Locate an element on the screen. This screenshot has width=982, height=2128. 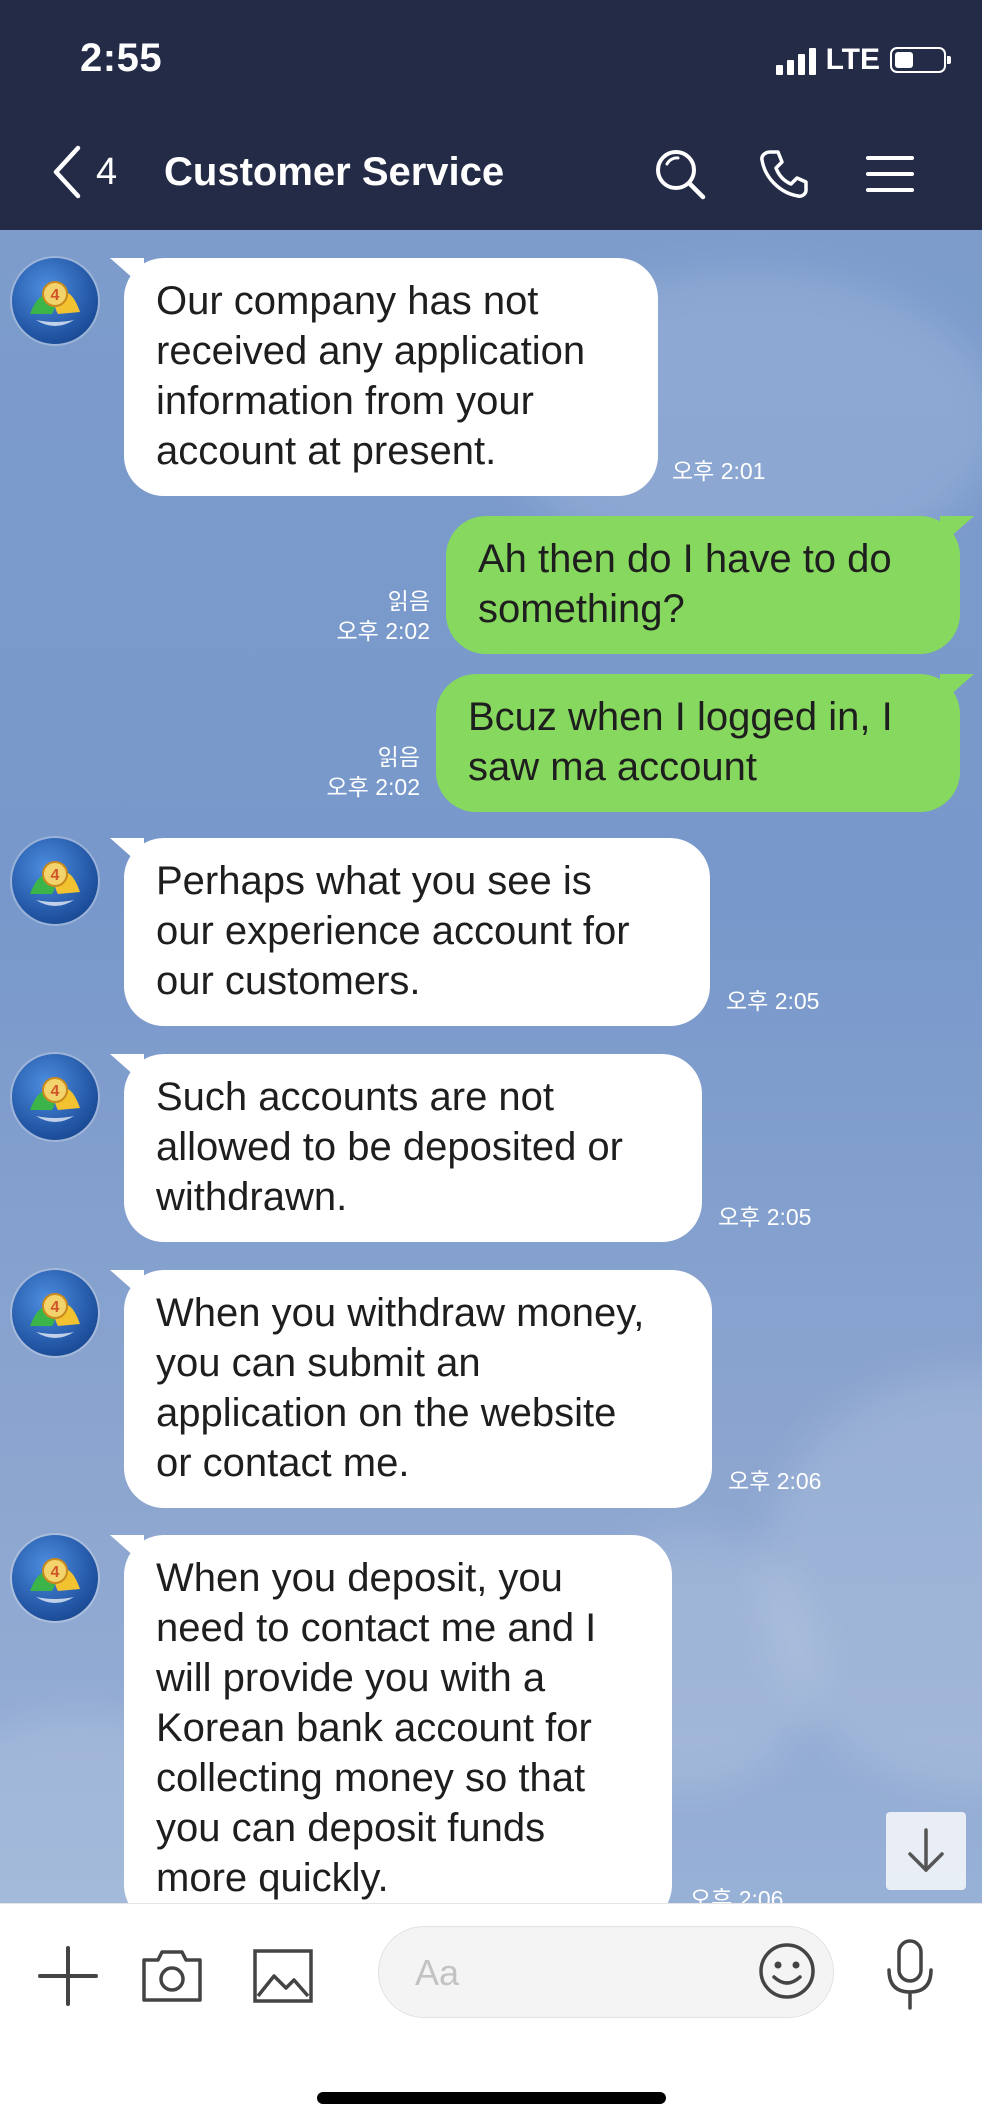
scroll-to-bottom-button is located at coordinates (926, 1851).